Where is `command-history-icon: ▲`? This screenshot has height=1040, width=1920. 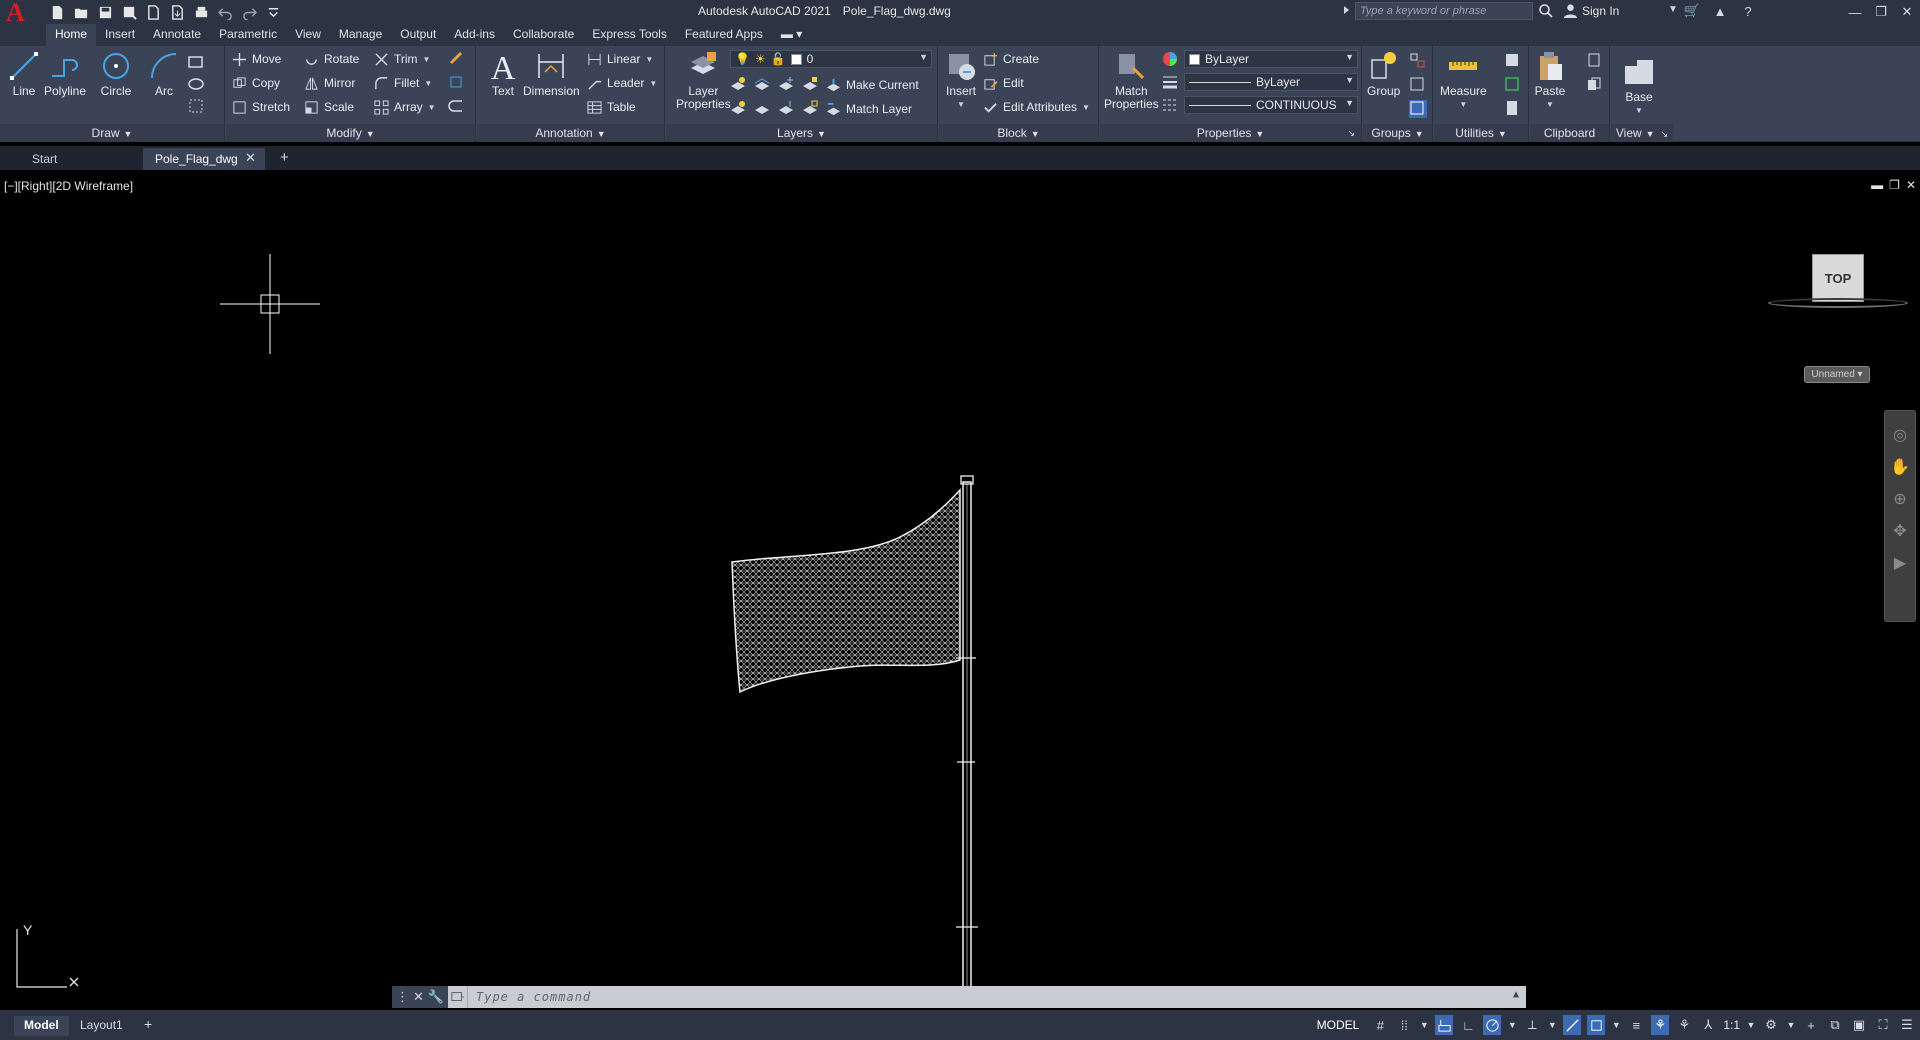
command-history-icon: ▲ is located at coordinates (1516, 994).